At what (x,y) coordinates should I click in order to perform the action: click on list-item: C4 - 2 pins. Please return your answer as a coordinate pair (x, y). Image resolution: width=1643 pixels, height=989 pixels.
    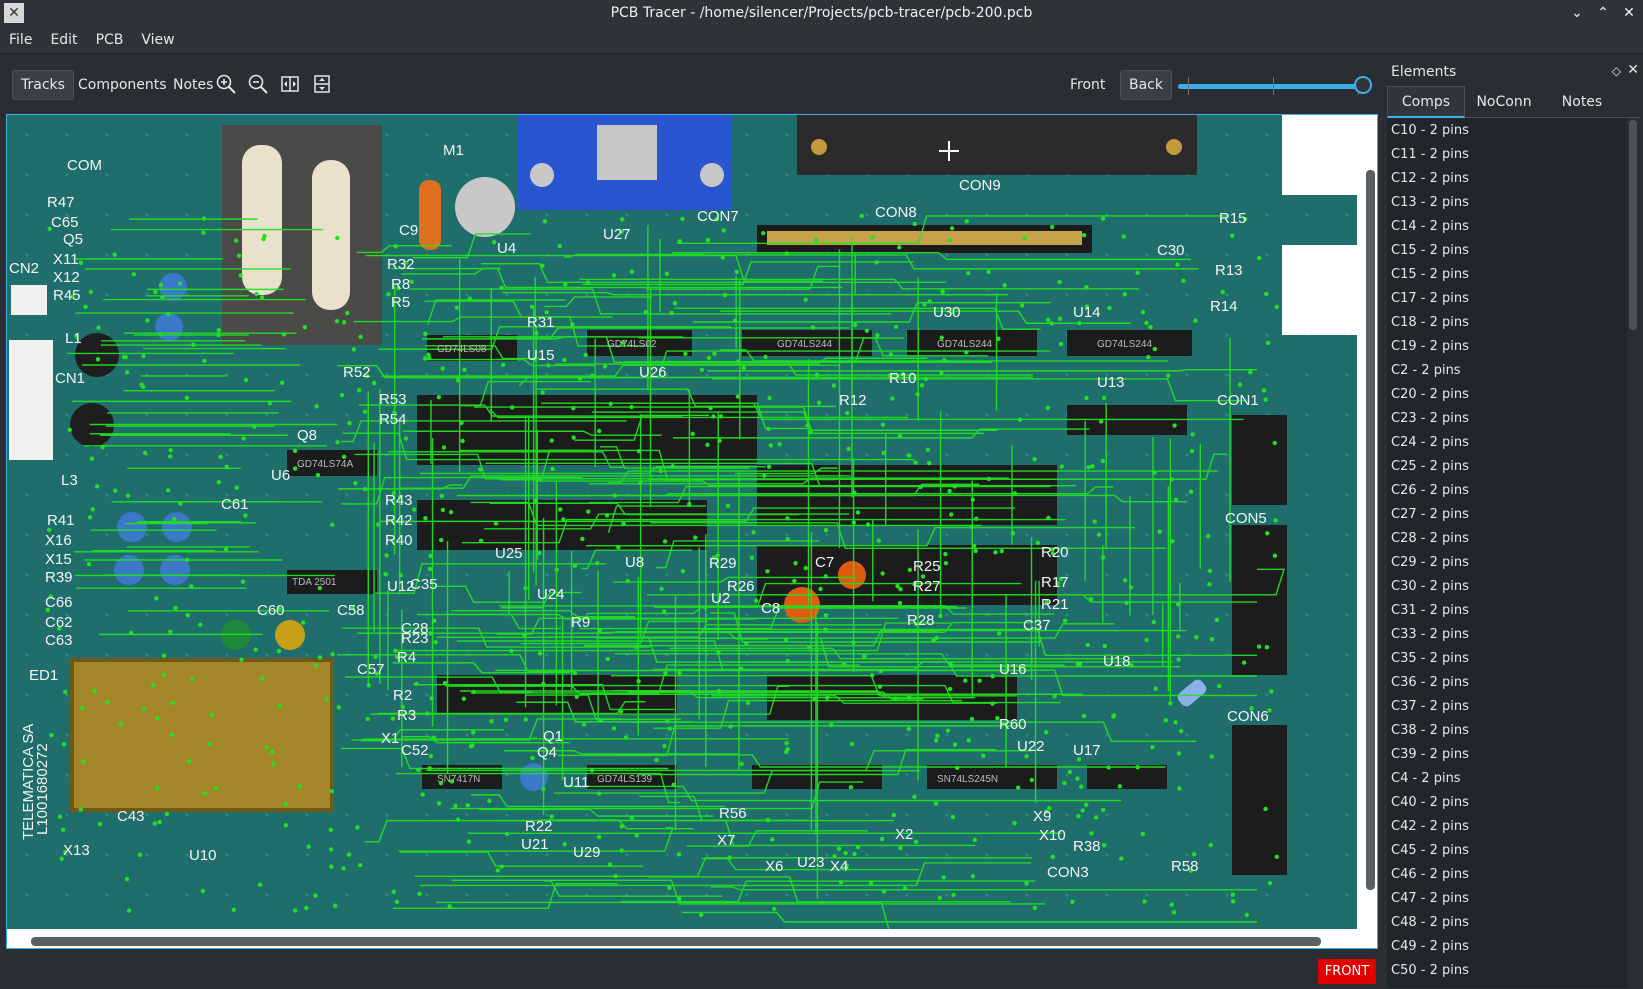
    Looking at the image, I should click on (1507, 778).